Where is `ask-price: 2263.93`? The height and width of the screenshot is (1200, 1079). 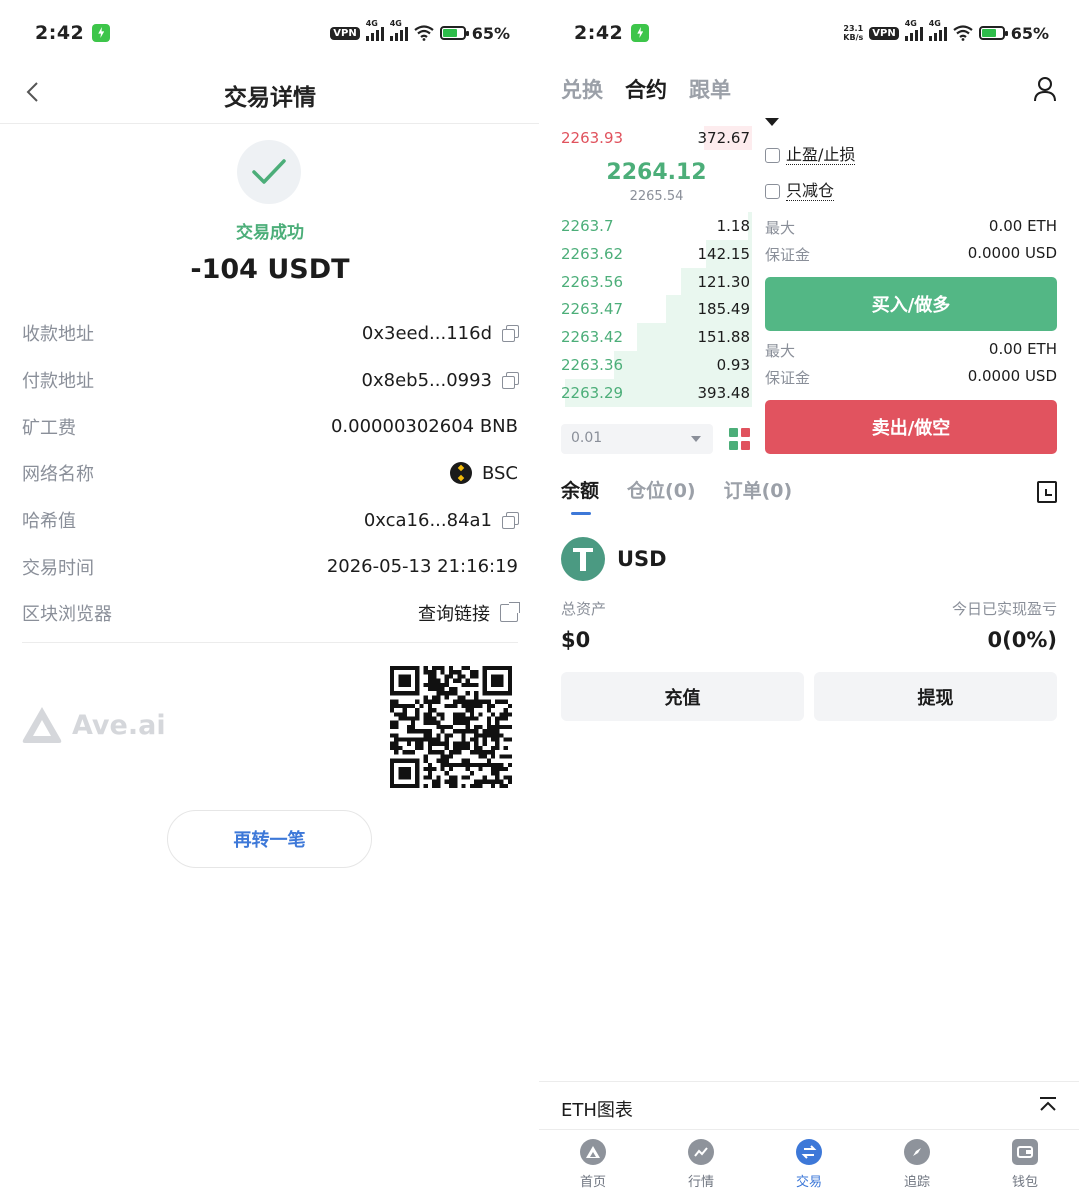
ask-price: 2263.93 is located at coordinates (592, 138).